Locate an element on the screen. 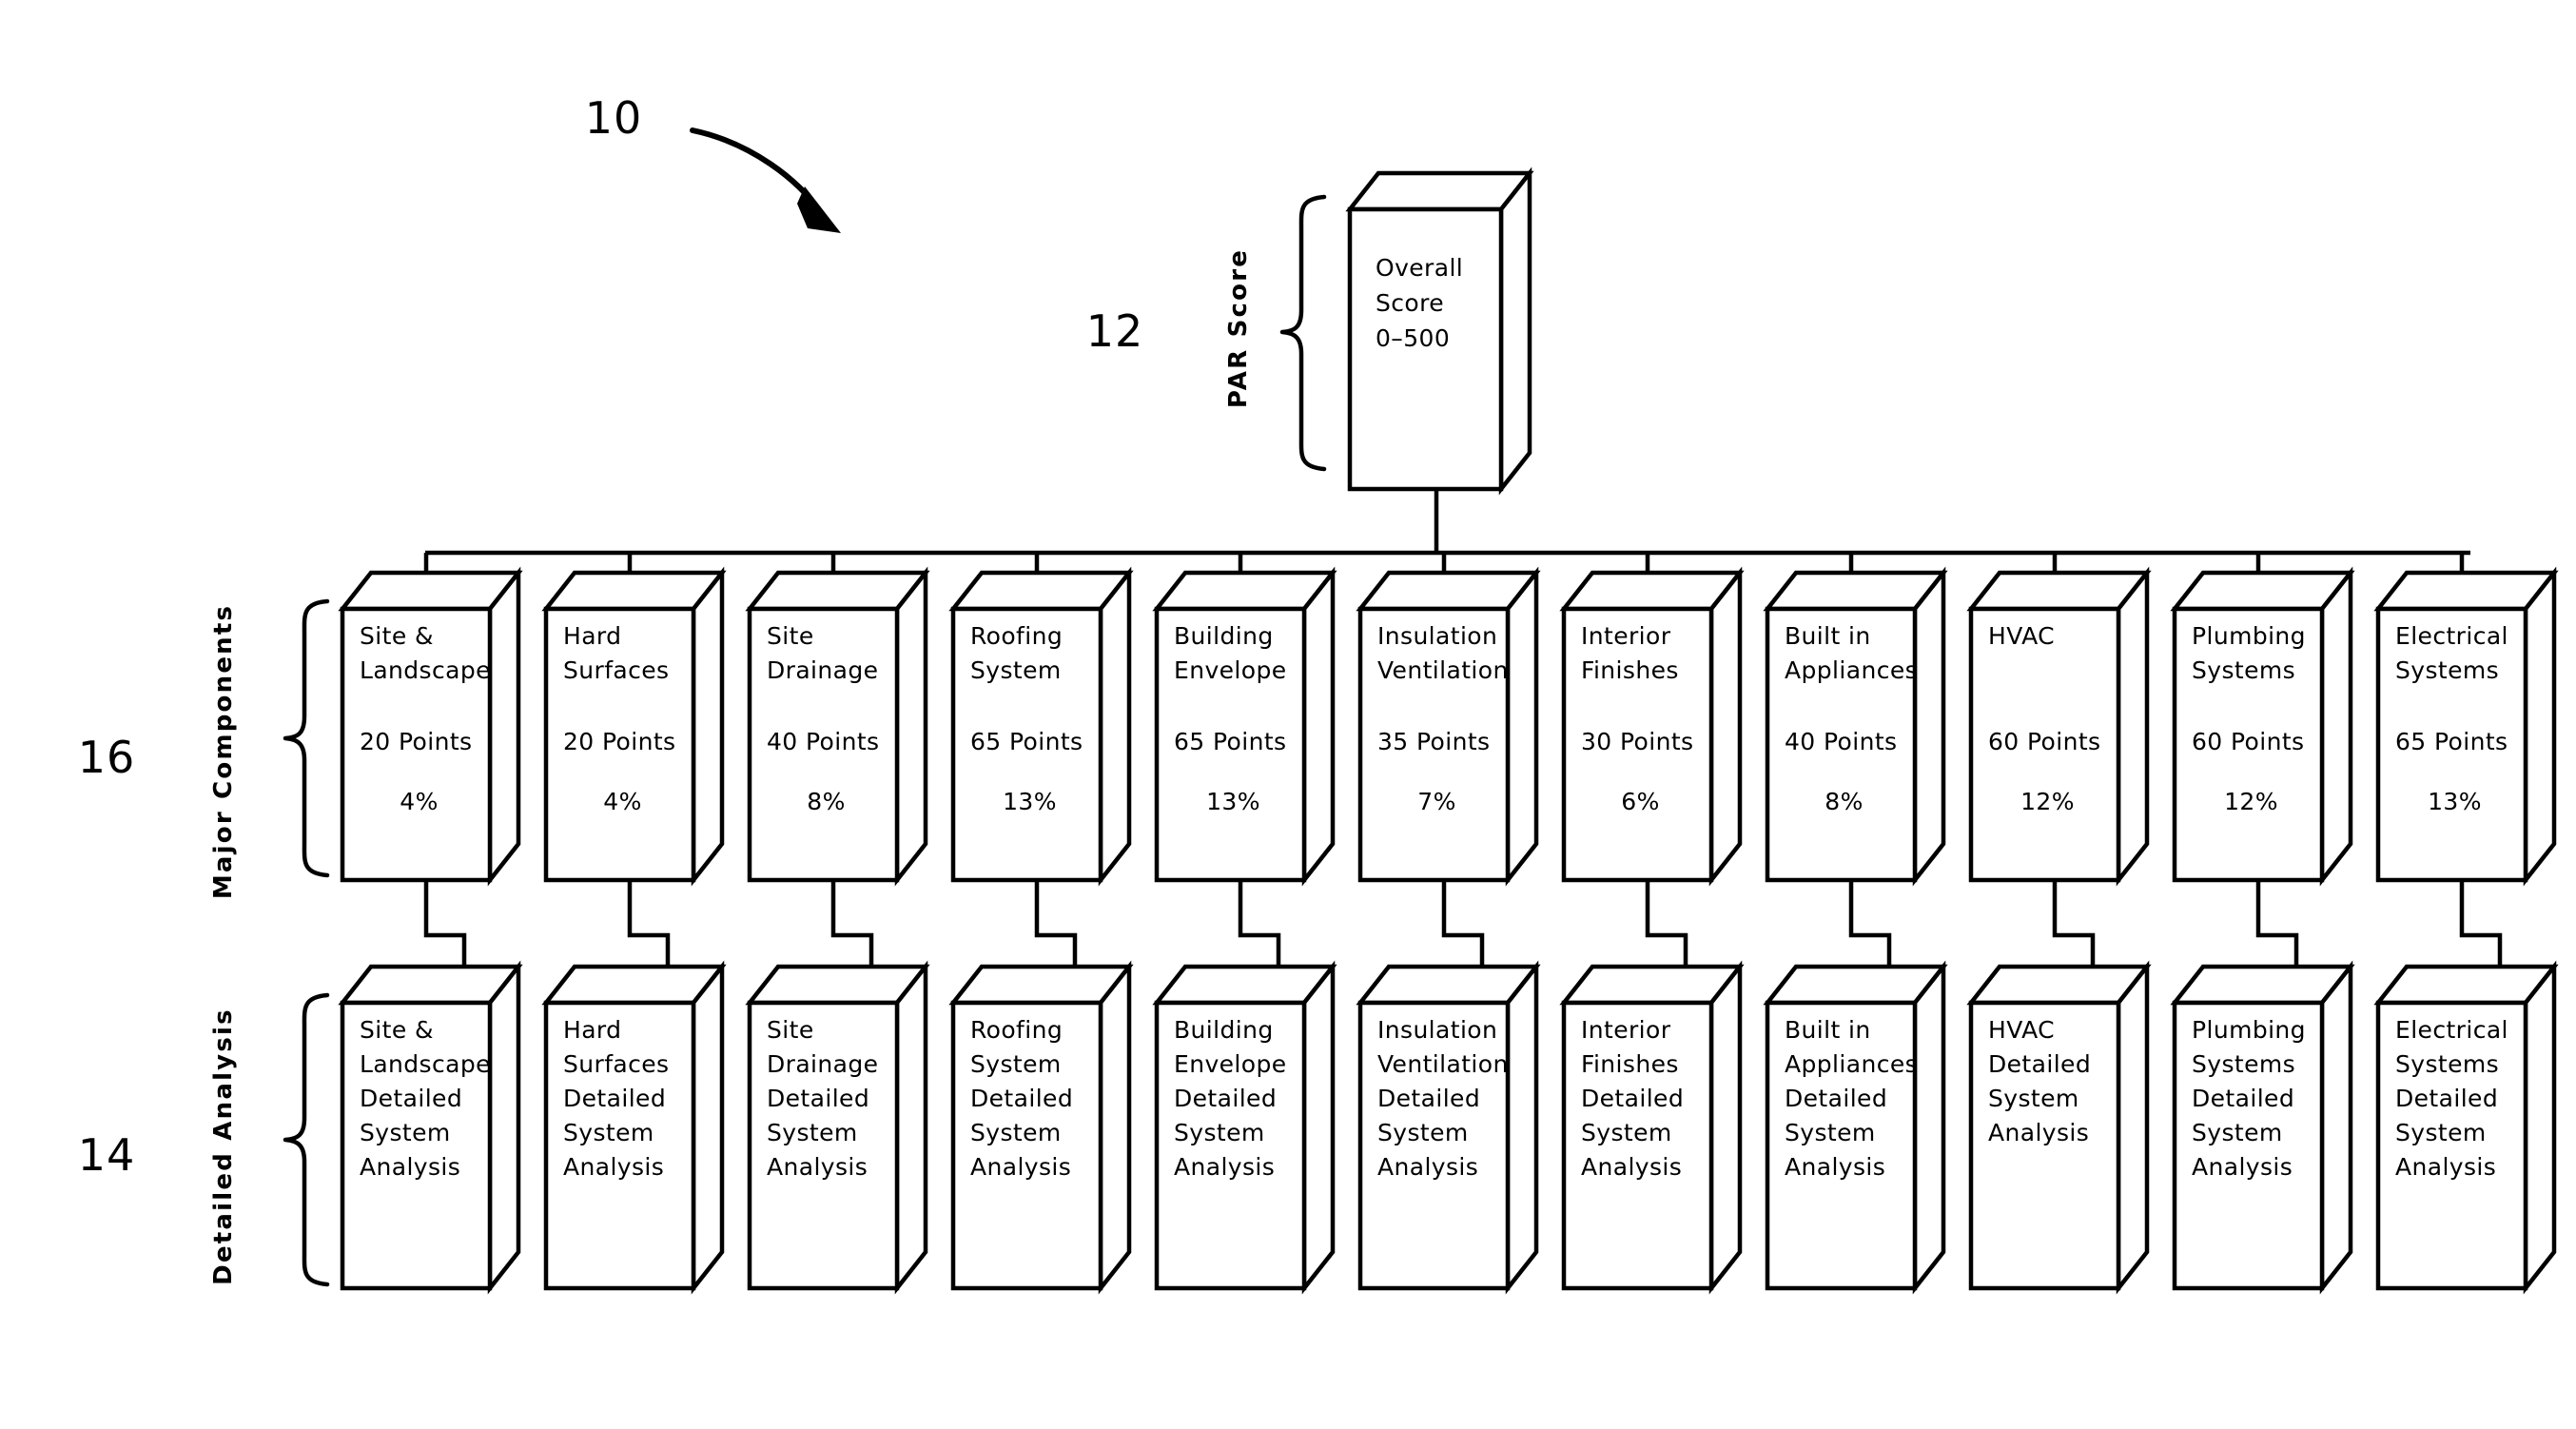  major-component-name-line1: Insulation is located at coordinates (1437, 636).